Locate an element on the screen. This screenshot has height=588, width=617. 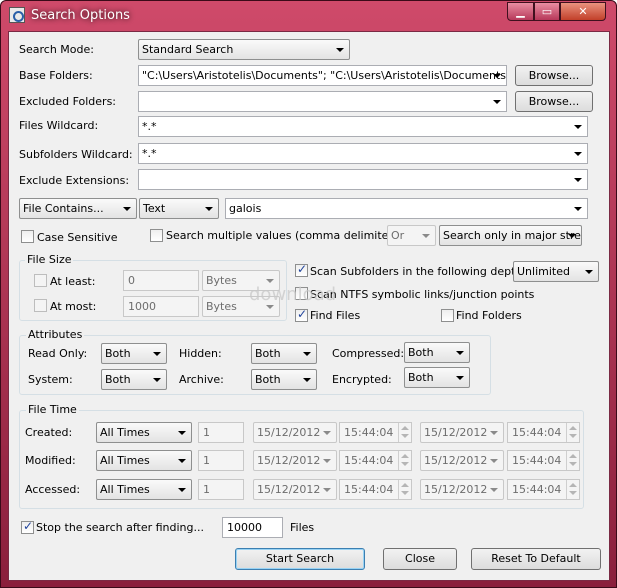
exclude-extensions-input is located at coordinates (363, 179).